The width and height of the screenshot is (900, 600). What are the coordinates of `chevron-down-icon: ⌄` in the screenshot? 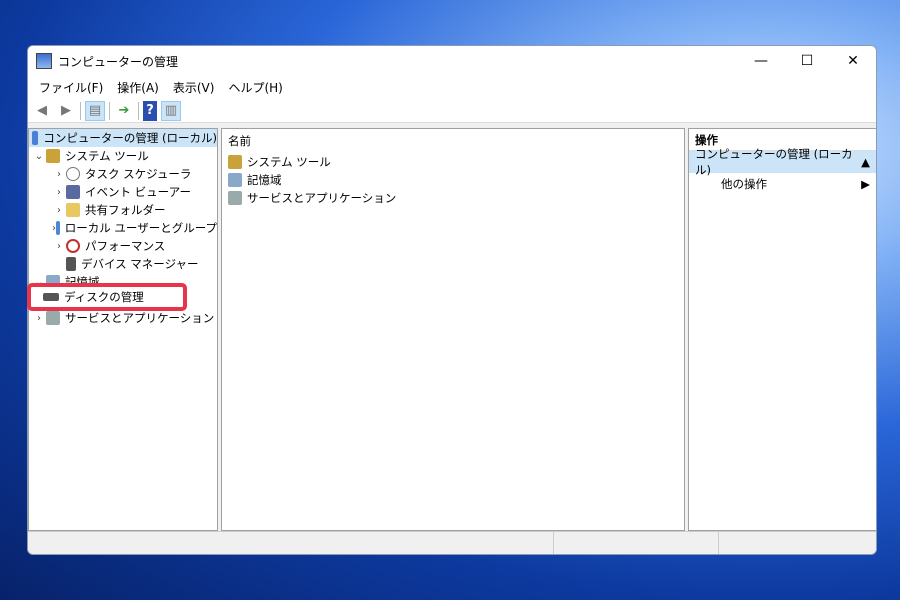 It's located at (39, 156).